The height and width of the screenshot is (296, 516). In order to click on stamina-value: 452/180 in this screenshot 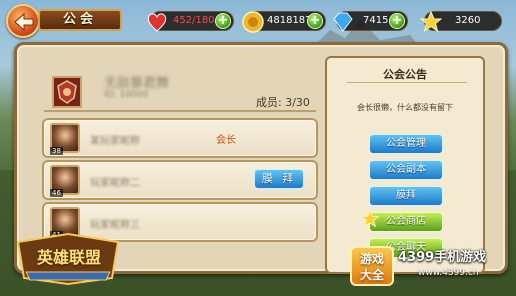, I will do `click(194, 20)`.